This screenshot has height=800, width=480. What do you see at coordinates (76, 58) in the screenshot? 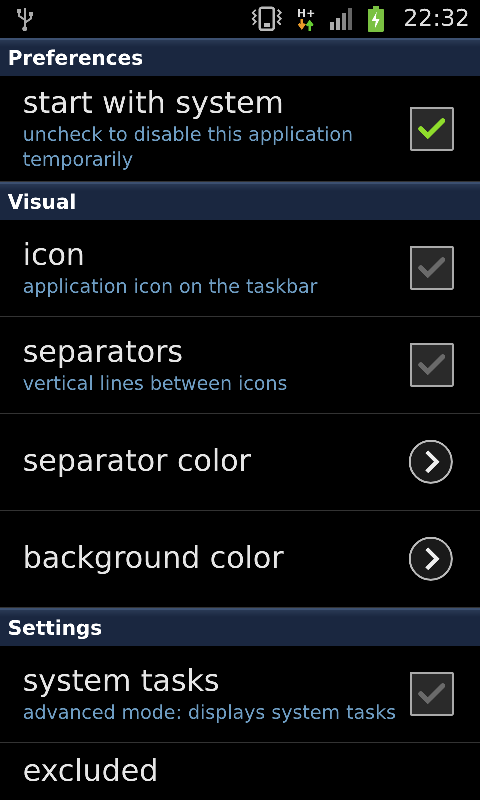
I see `section-header: Preferences` at bounding box center [76, 58].